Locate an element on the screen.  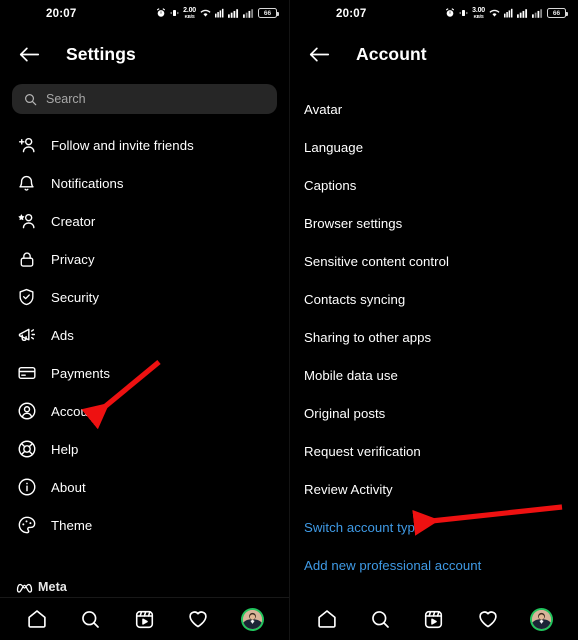
account-item-request-verification: Request verification is located at coordinates (434, 451).